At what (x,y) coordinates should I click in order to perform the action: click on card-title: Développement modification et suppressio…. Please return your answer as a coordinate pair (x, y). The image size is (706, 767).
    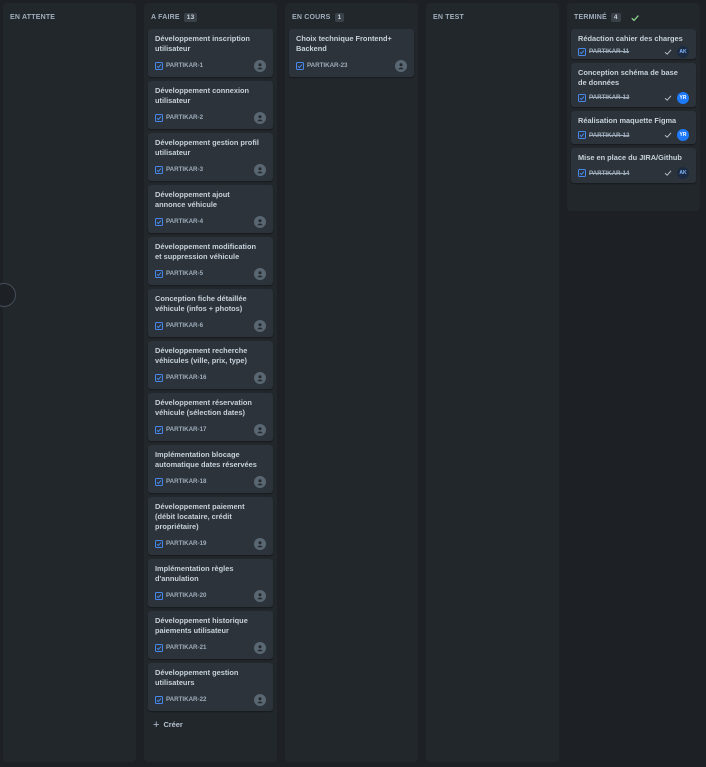
    Looking at the image, I should click on (206, 251).